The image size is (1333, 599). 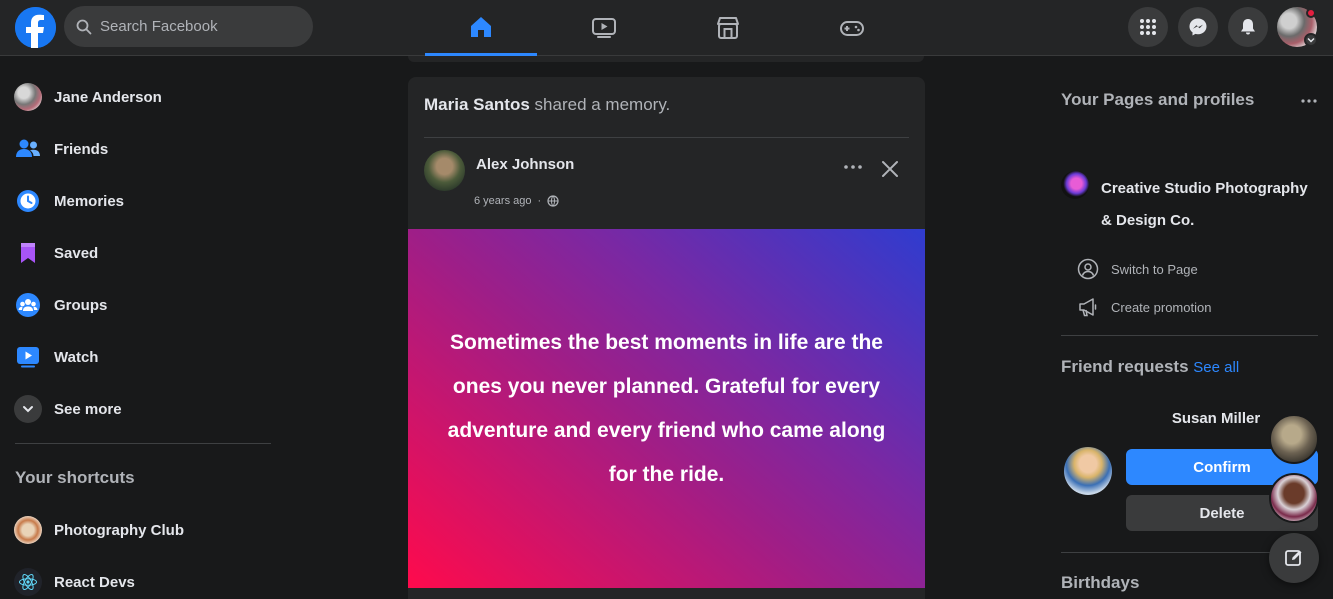 What do you see at coordinates (94, 582) in the screenshot?
I see `sidebar-item-label: React Devs` at bounding box center [94, 582].